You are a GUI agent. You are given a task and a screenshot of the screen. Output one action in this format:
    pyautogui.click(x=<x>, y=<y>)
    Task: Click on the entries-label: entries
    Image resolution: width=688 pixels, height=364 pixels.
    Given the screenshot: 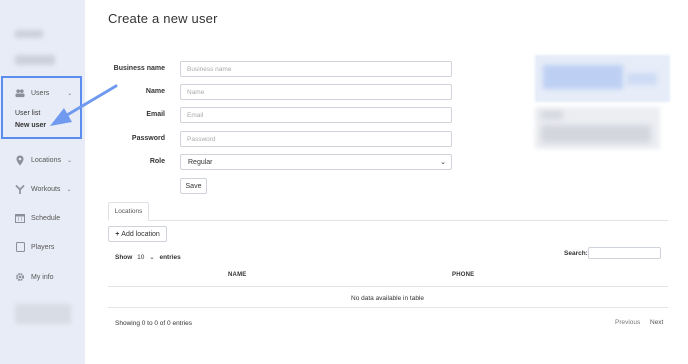 What is the action you would take?
    pyautogui.click(x=170, y=257)
    